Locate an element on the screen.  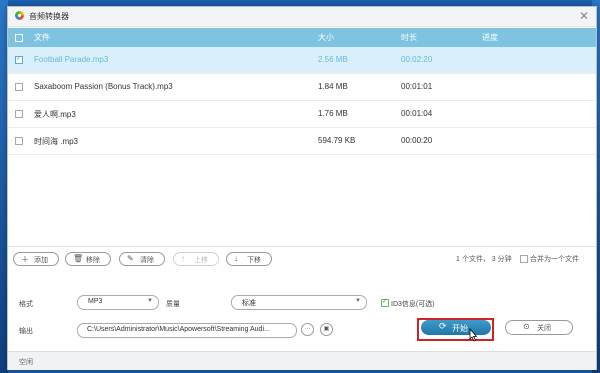
status-text: 空闲 is located at coordinates (26, 362).